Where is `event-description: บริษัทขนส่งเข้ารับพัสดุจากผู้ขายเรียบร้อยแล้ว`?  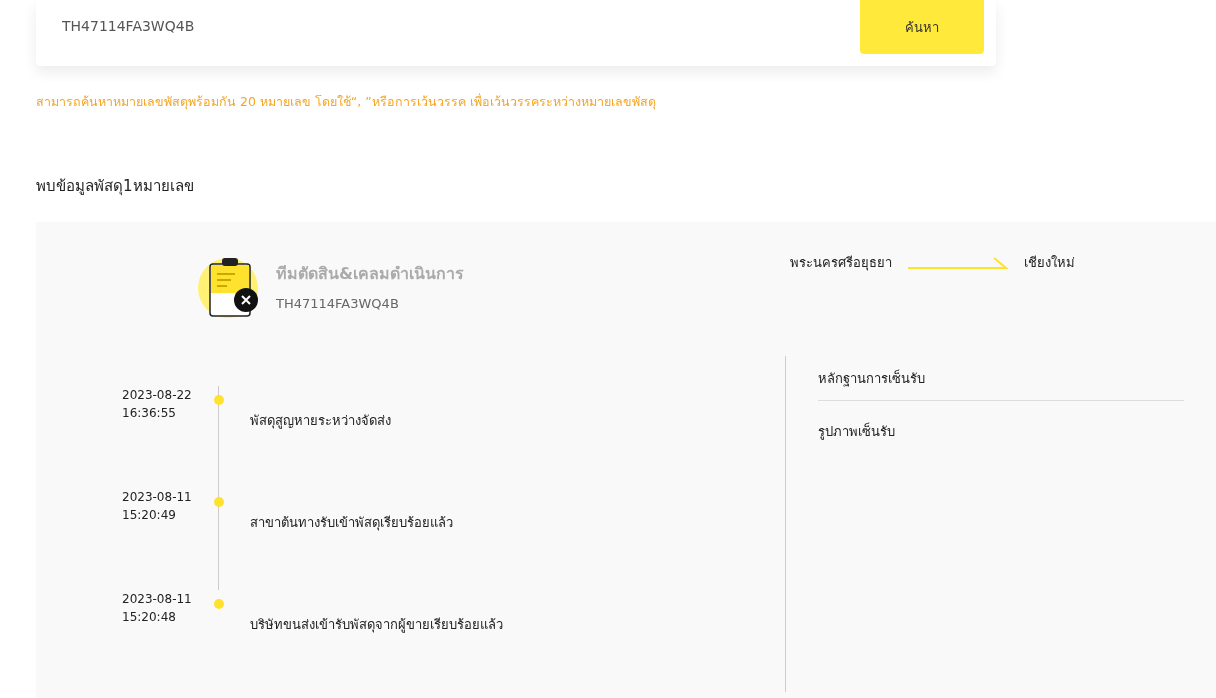 event-description: บริษัทขนส่งเข้ารับพัสดุจากผู้ขายเรียบร้อยแล้ว is located at coordinates (376, 625).